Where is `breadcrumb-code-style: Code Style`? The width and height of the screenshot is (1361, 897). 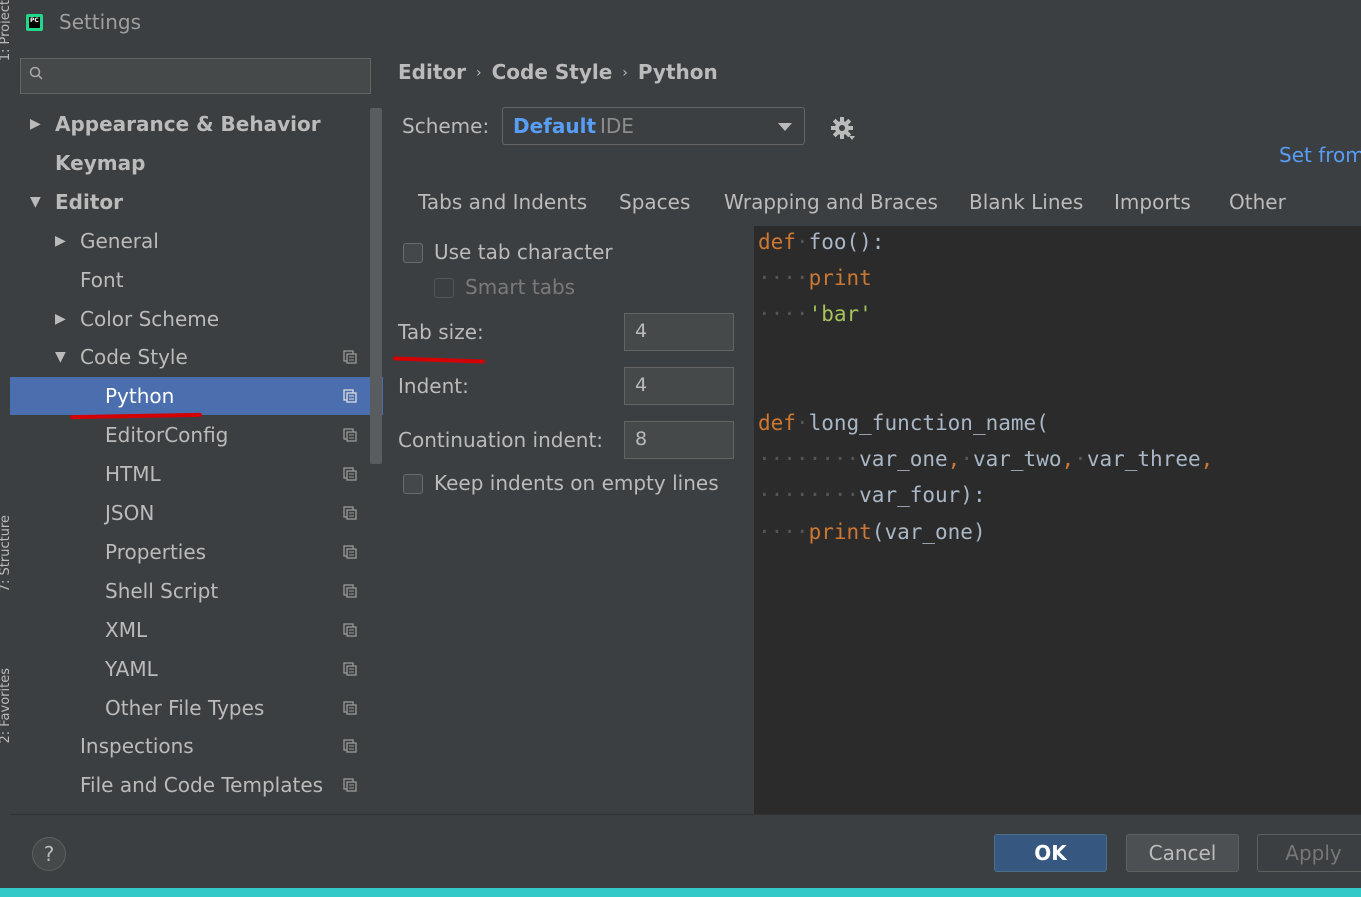 breadcrumb-code-style: Code Style is located at coordinates (552, 72).